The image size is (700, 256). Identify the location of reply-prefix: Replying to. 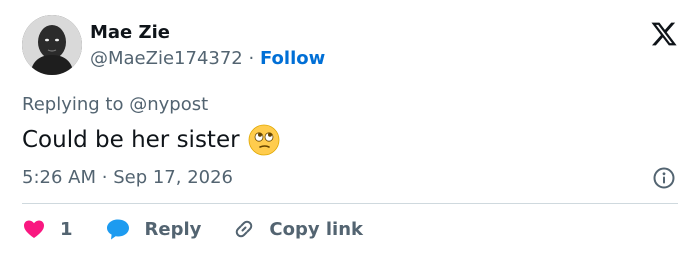
(73, 104).